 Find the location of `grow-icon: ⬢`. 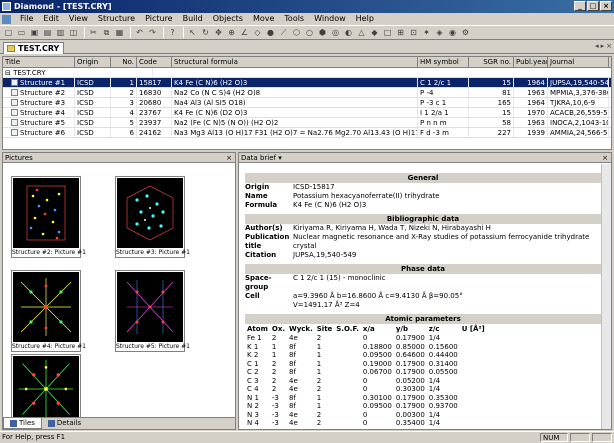

grow-icon: ⬢ is located at coordinates (322, 32).